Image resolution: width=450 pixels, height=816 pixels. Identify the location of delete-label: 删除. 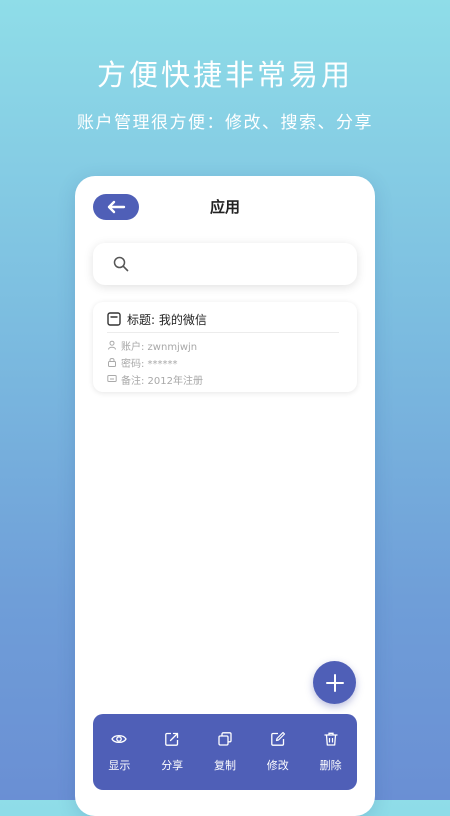
(330, 765).